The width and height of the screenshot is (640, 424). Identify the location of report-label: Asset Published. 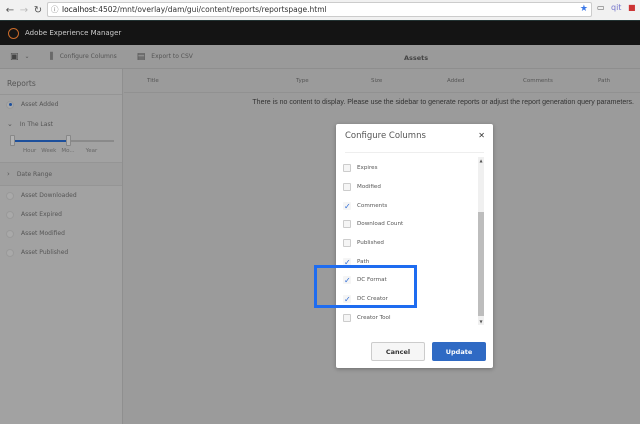
(45, 252).